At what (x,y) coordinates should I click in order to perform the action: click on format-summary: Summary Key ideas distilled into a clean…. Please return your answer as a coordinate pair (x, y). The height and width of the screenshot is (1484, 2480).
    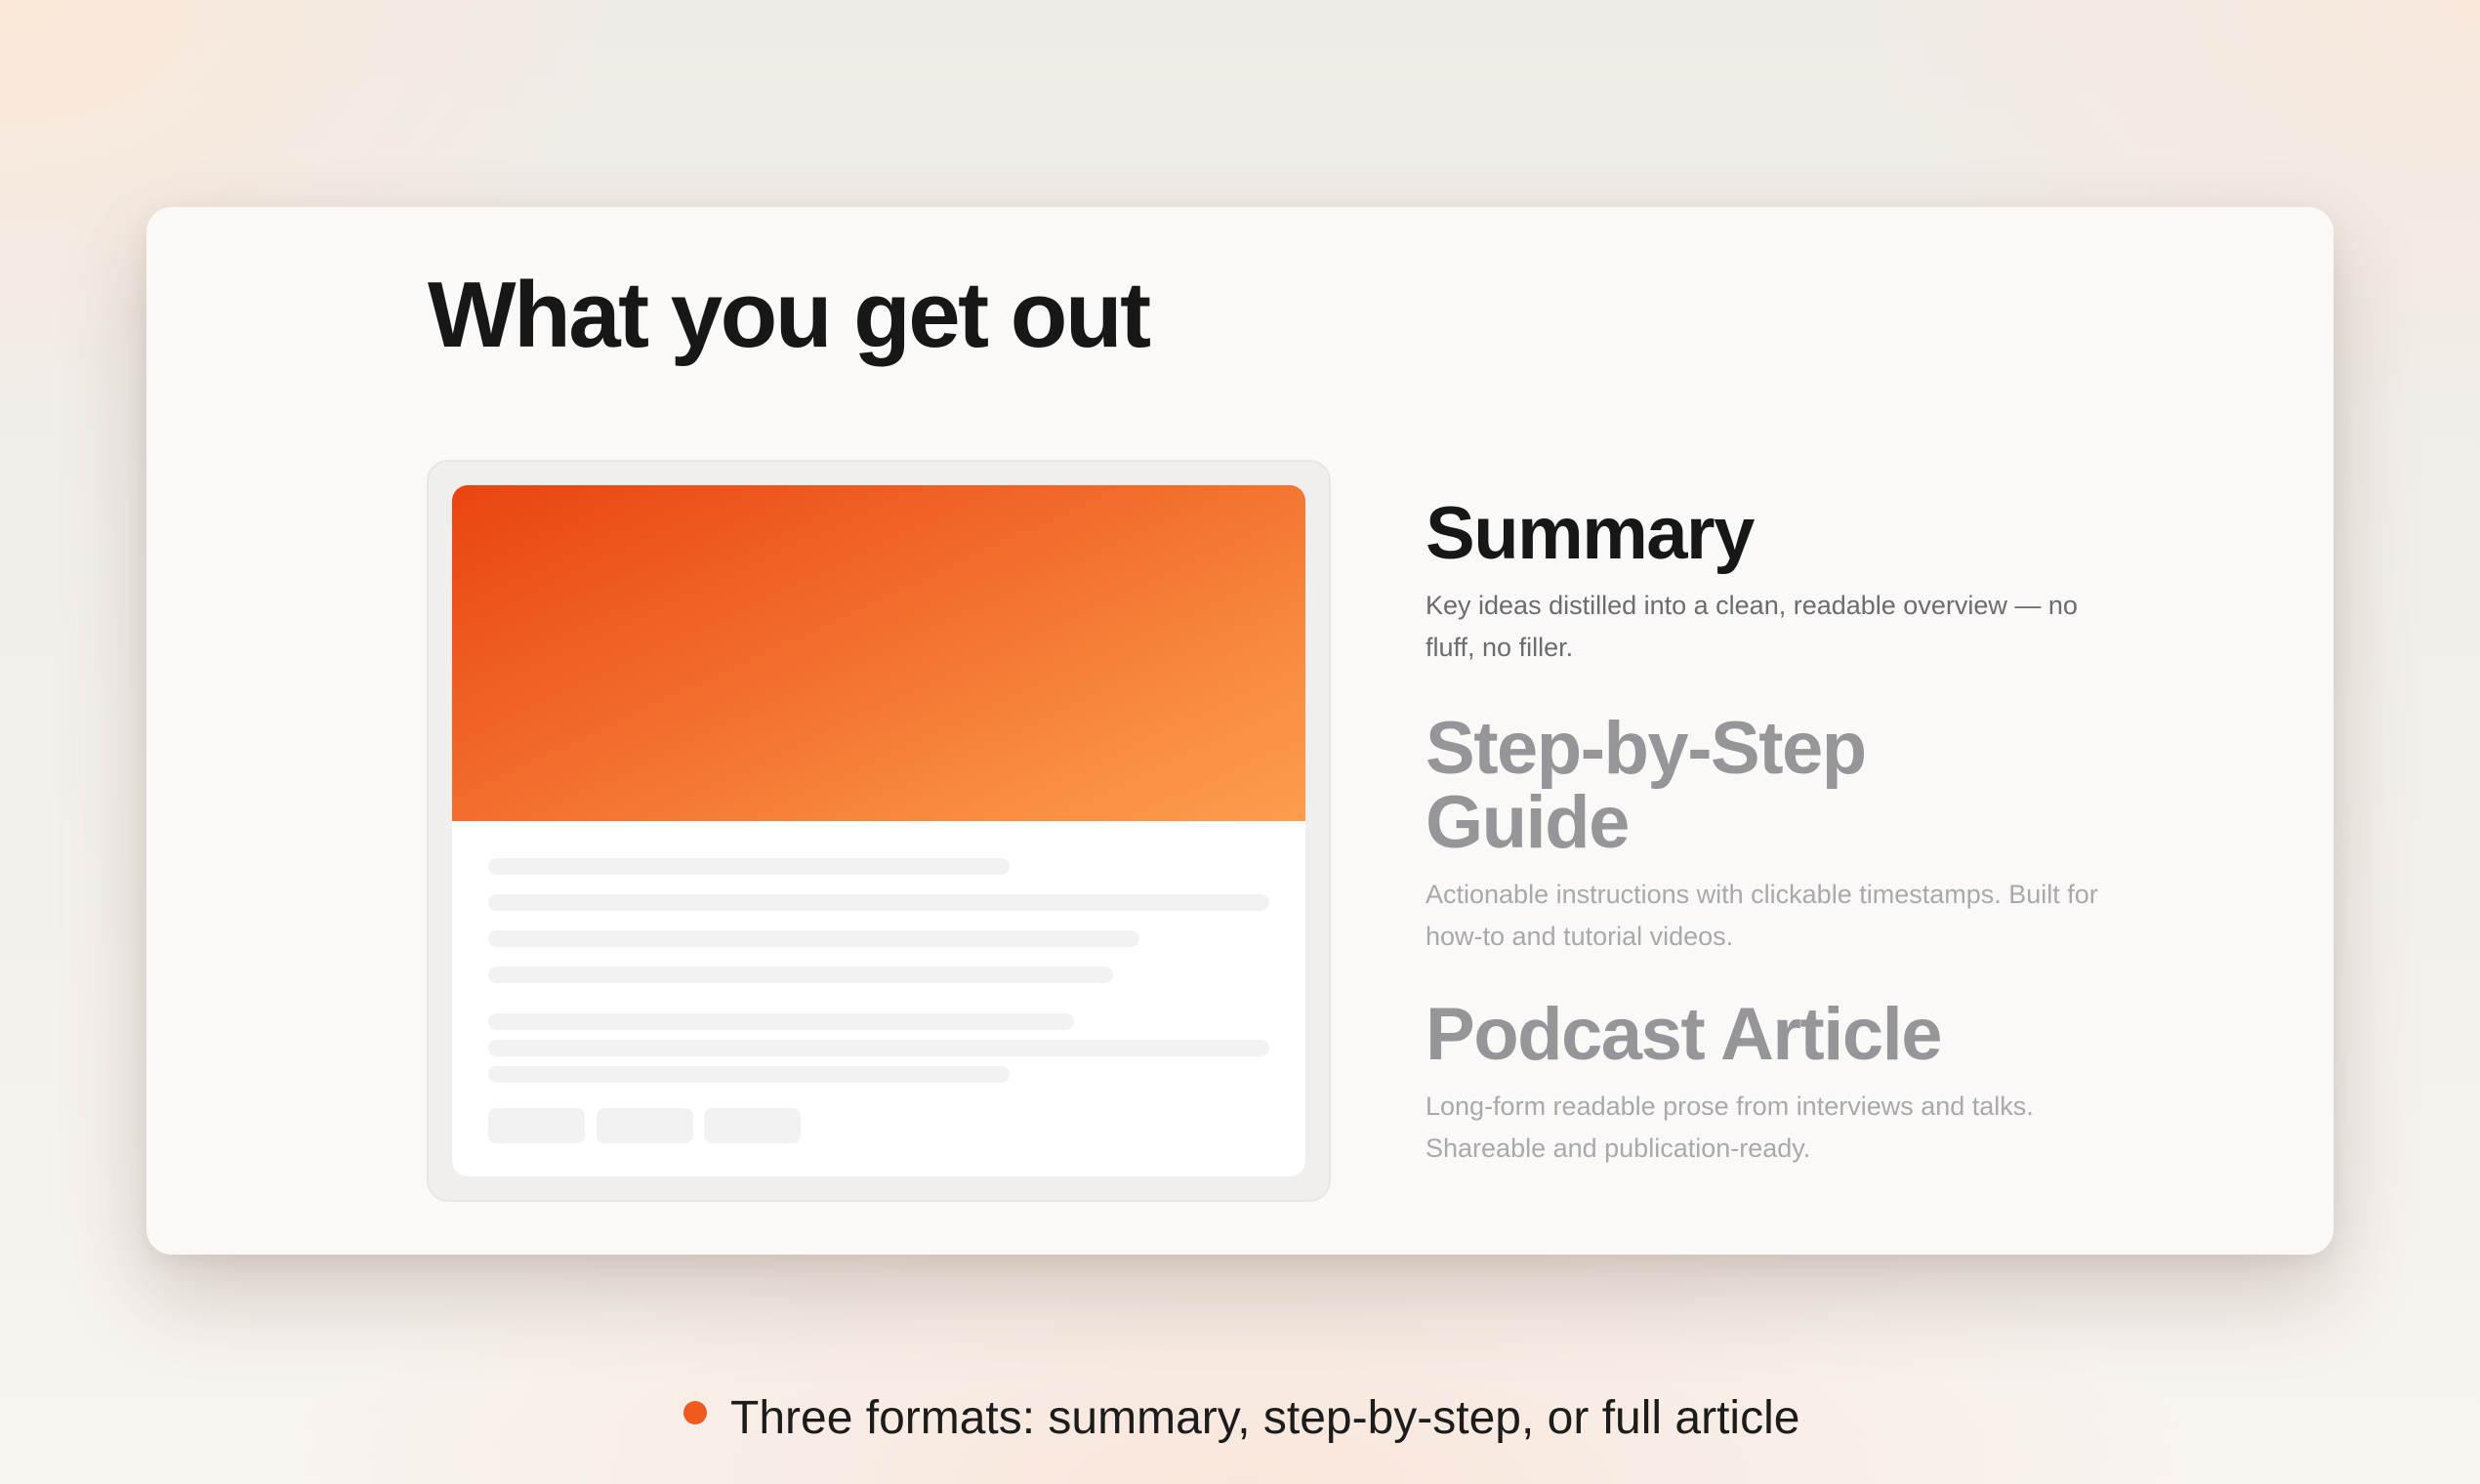
    Looking at the image, I should click on (1777, 583).